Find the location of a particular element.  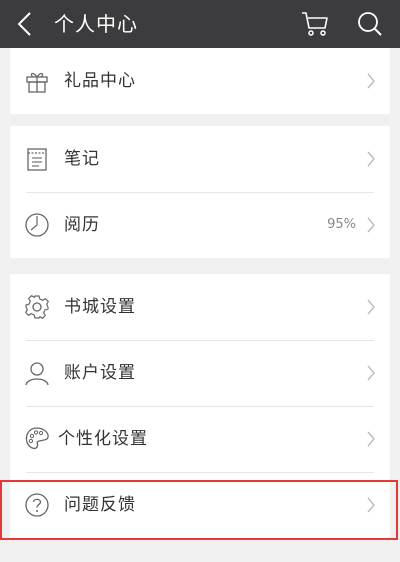

menu-item-personalization: 个性化设置 is located at coordinates (200, 439).